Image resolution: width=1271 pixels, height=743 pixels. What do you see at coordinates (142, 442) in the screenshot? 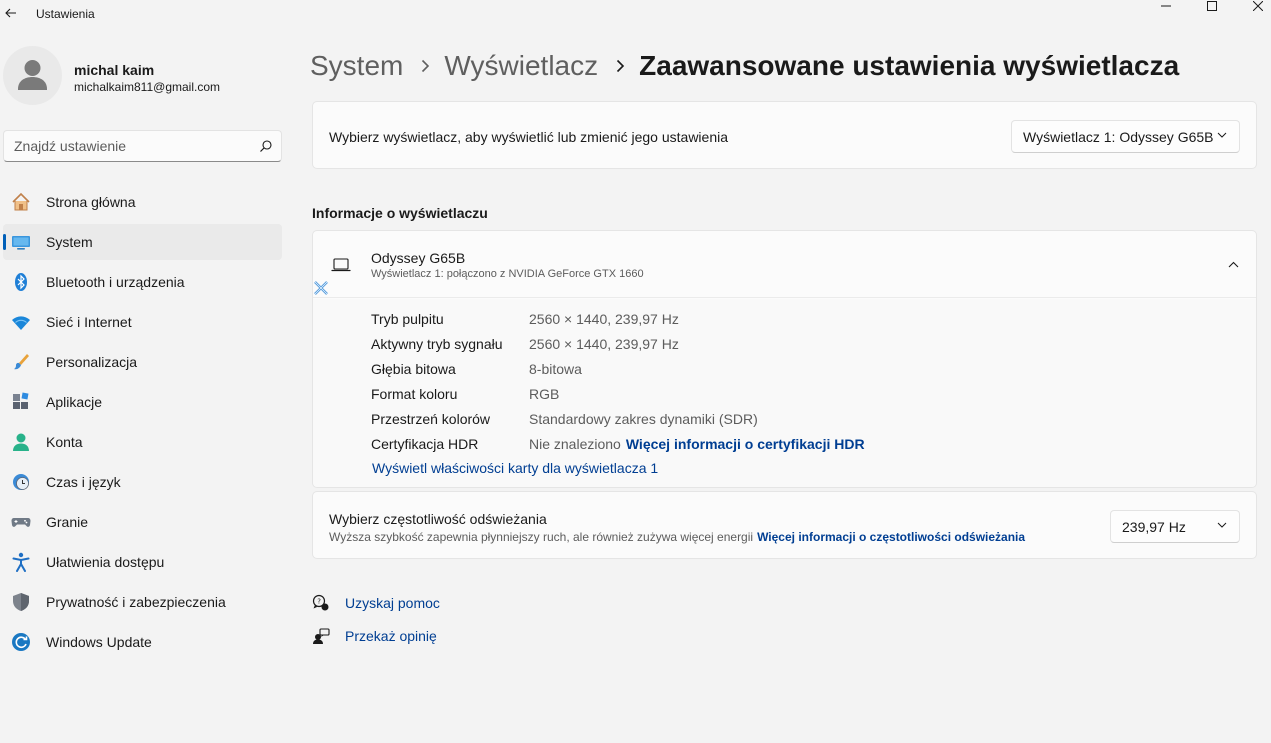
I see `sidebar-item-accounts: Konta` at bounding box center [142, 442].